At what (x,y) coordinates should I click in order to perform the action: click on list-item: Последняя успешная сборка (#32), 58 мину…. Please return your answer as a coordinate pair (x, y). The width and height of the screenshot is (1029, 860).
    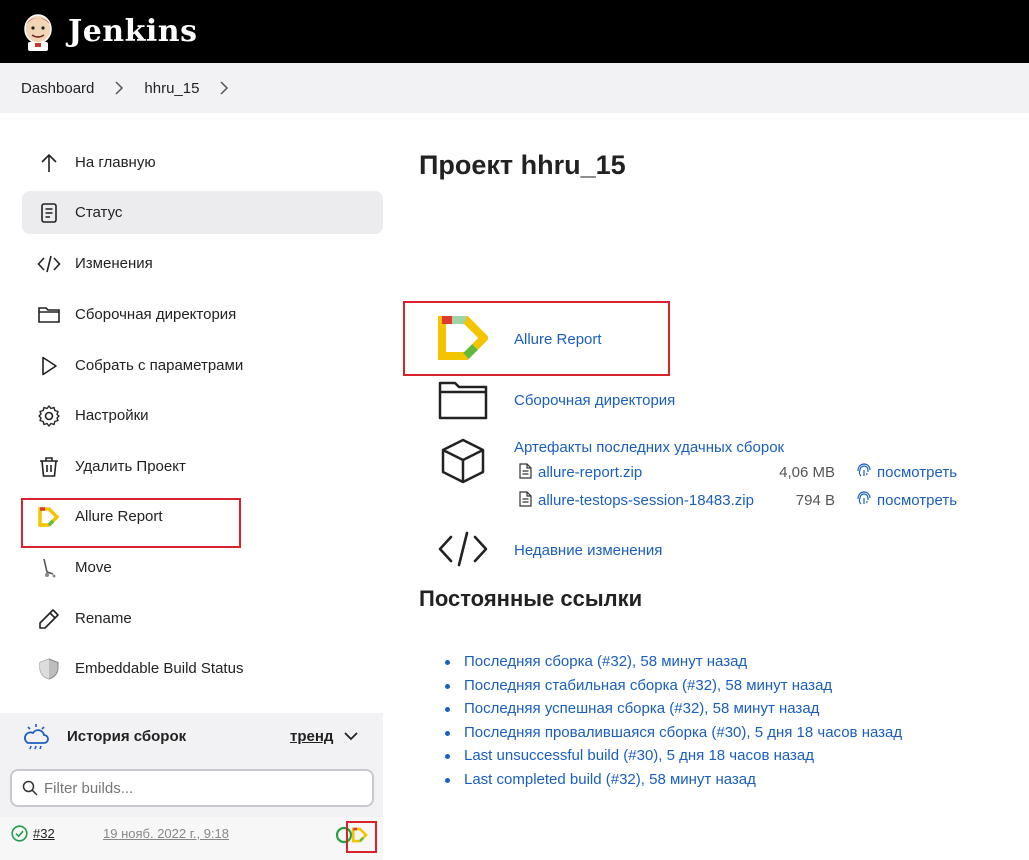
    Looking at the image, I should click on (671, 709).